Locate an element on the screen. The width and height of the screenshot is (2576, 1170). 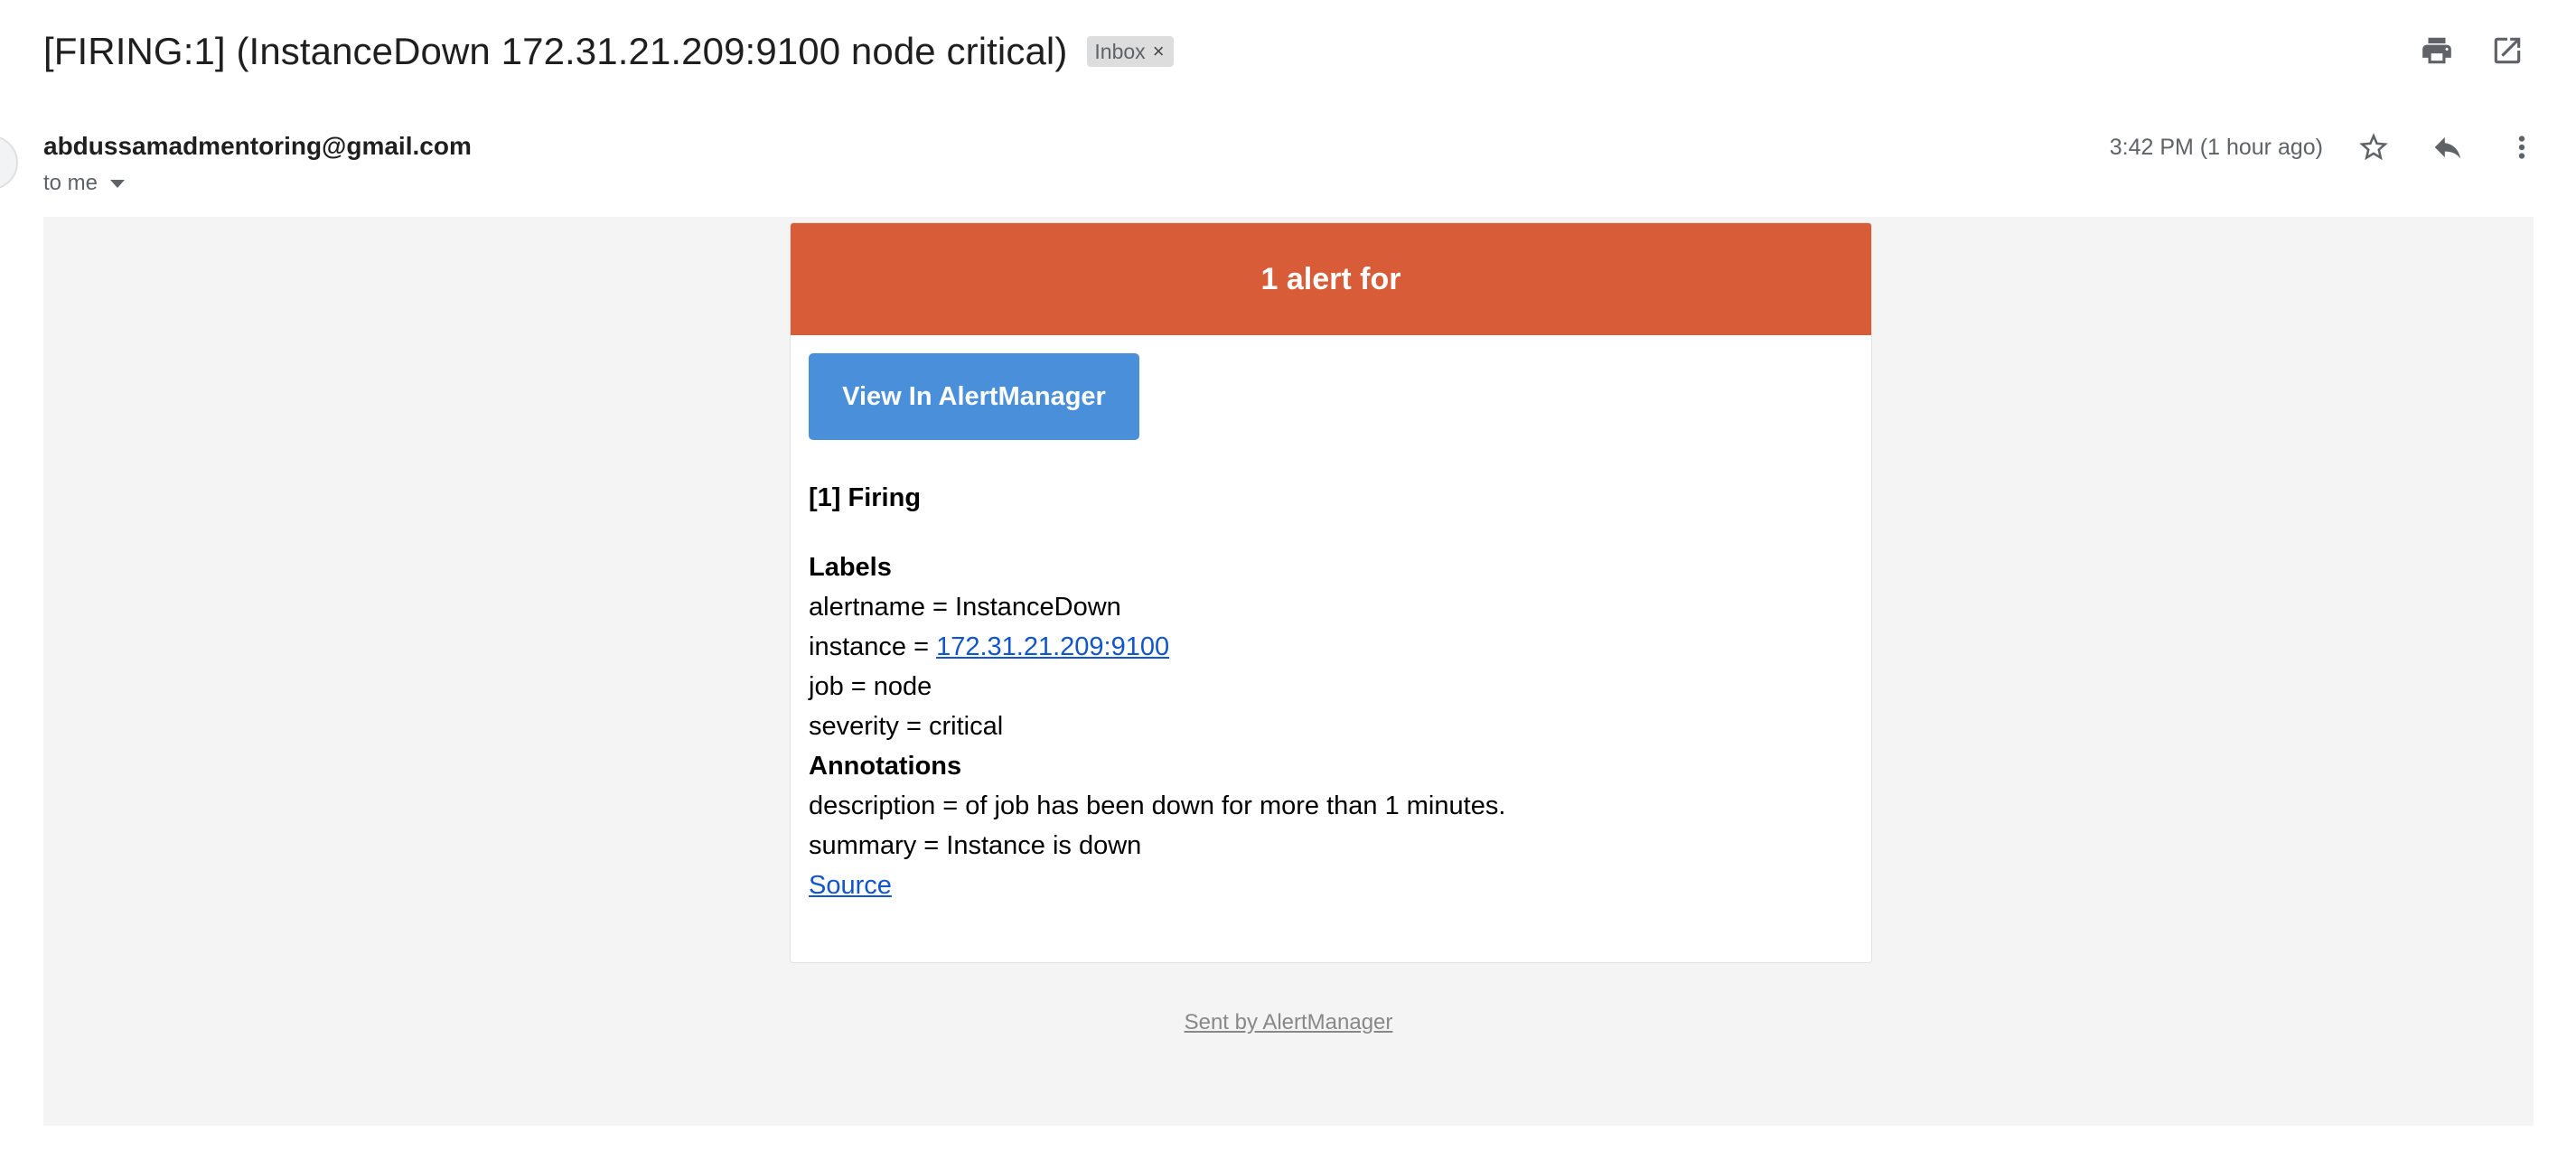
print-icon is located at coordinates (2437, 51).